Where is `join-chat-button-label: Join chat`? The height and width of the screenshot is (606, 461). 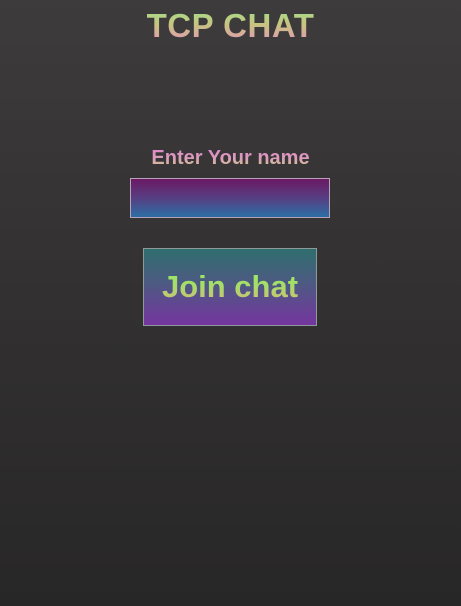 join-chat-button-label: Join chat is located at coordinates (230, 286).